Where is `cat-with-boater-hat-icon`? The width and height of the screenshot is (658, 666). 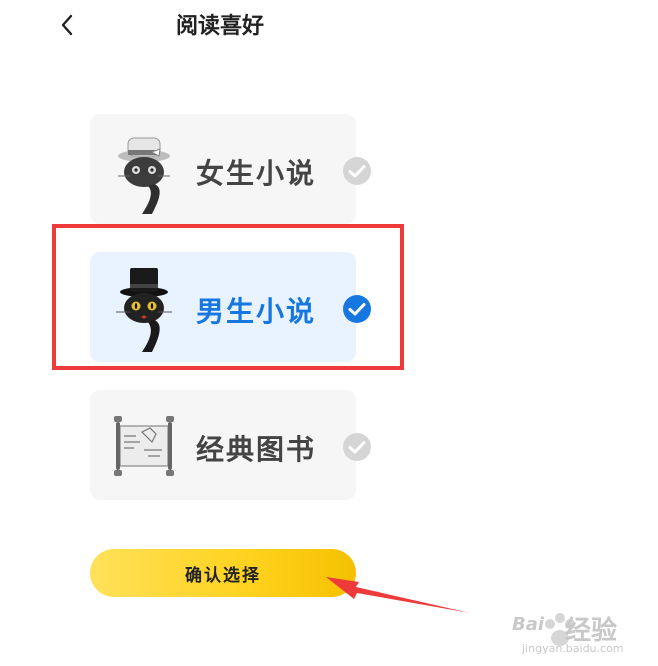
cat-with-boater-hat-icon is located at coordinates (144, 175).